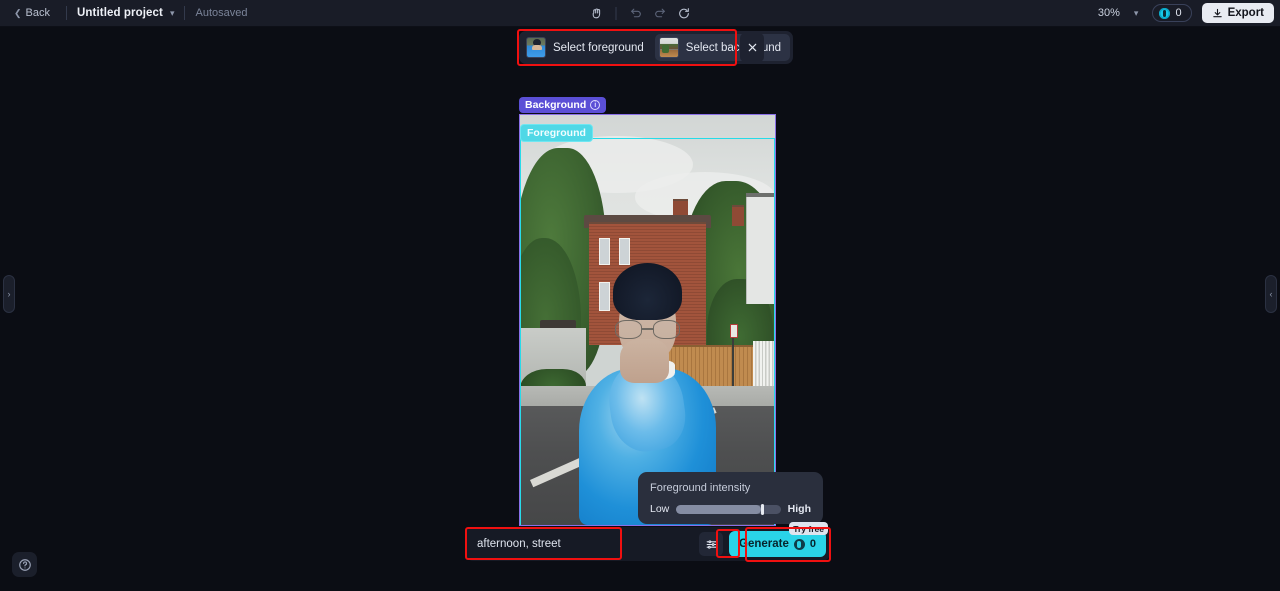 Image resolution: width=1280 pixels, height=591 pixels. Describe the element at coordinates (718, 509) in the screenshot. I see `slider-fill` at that location.